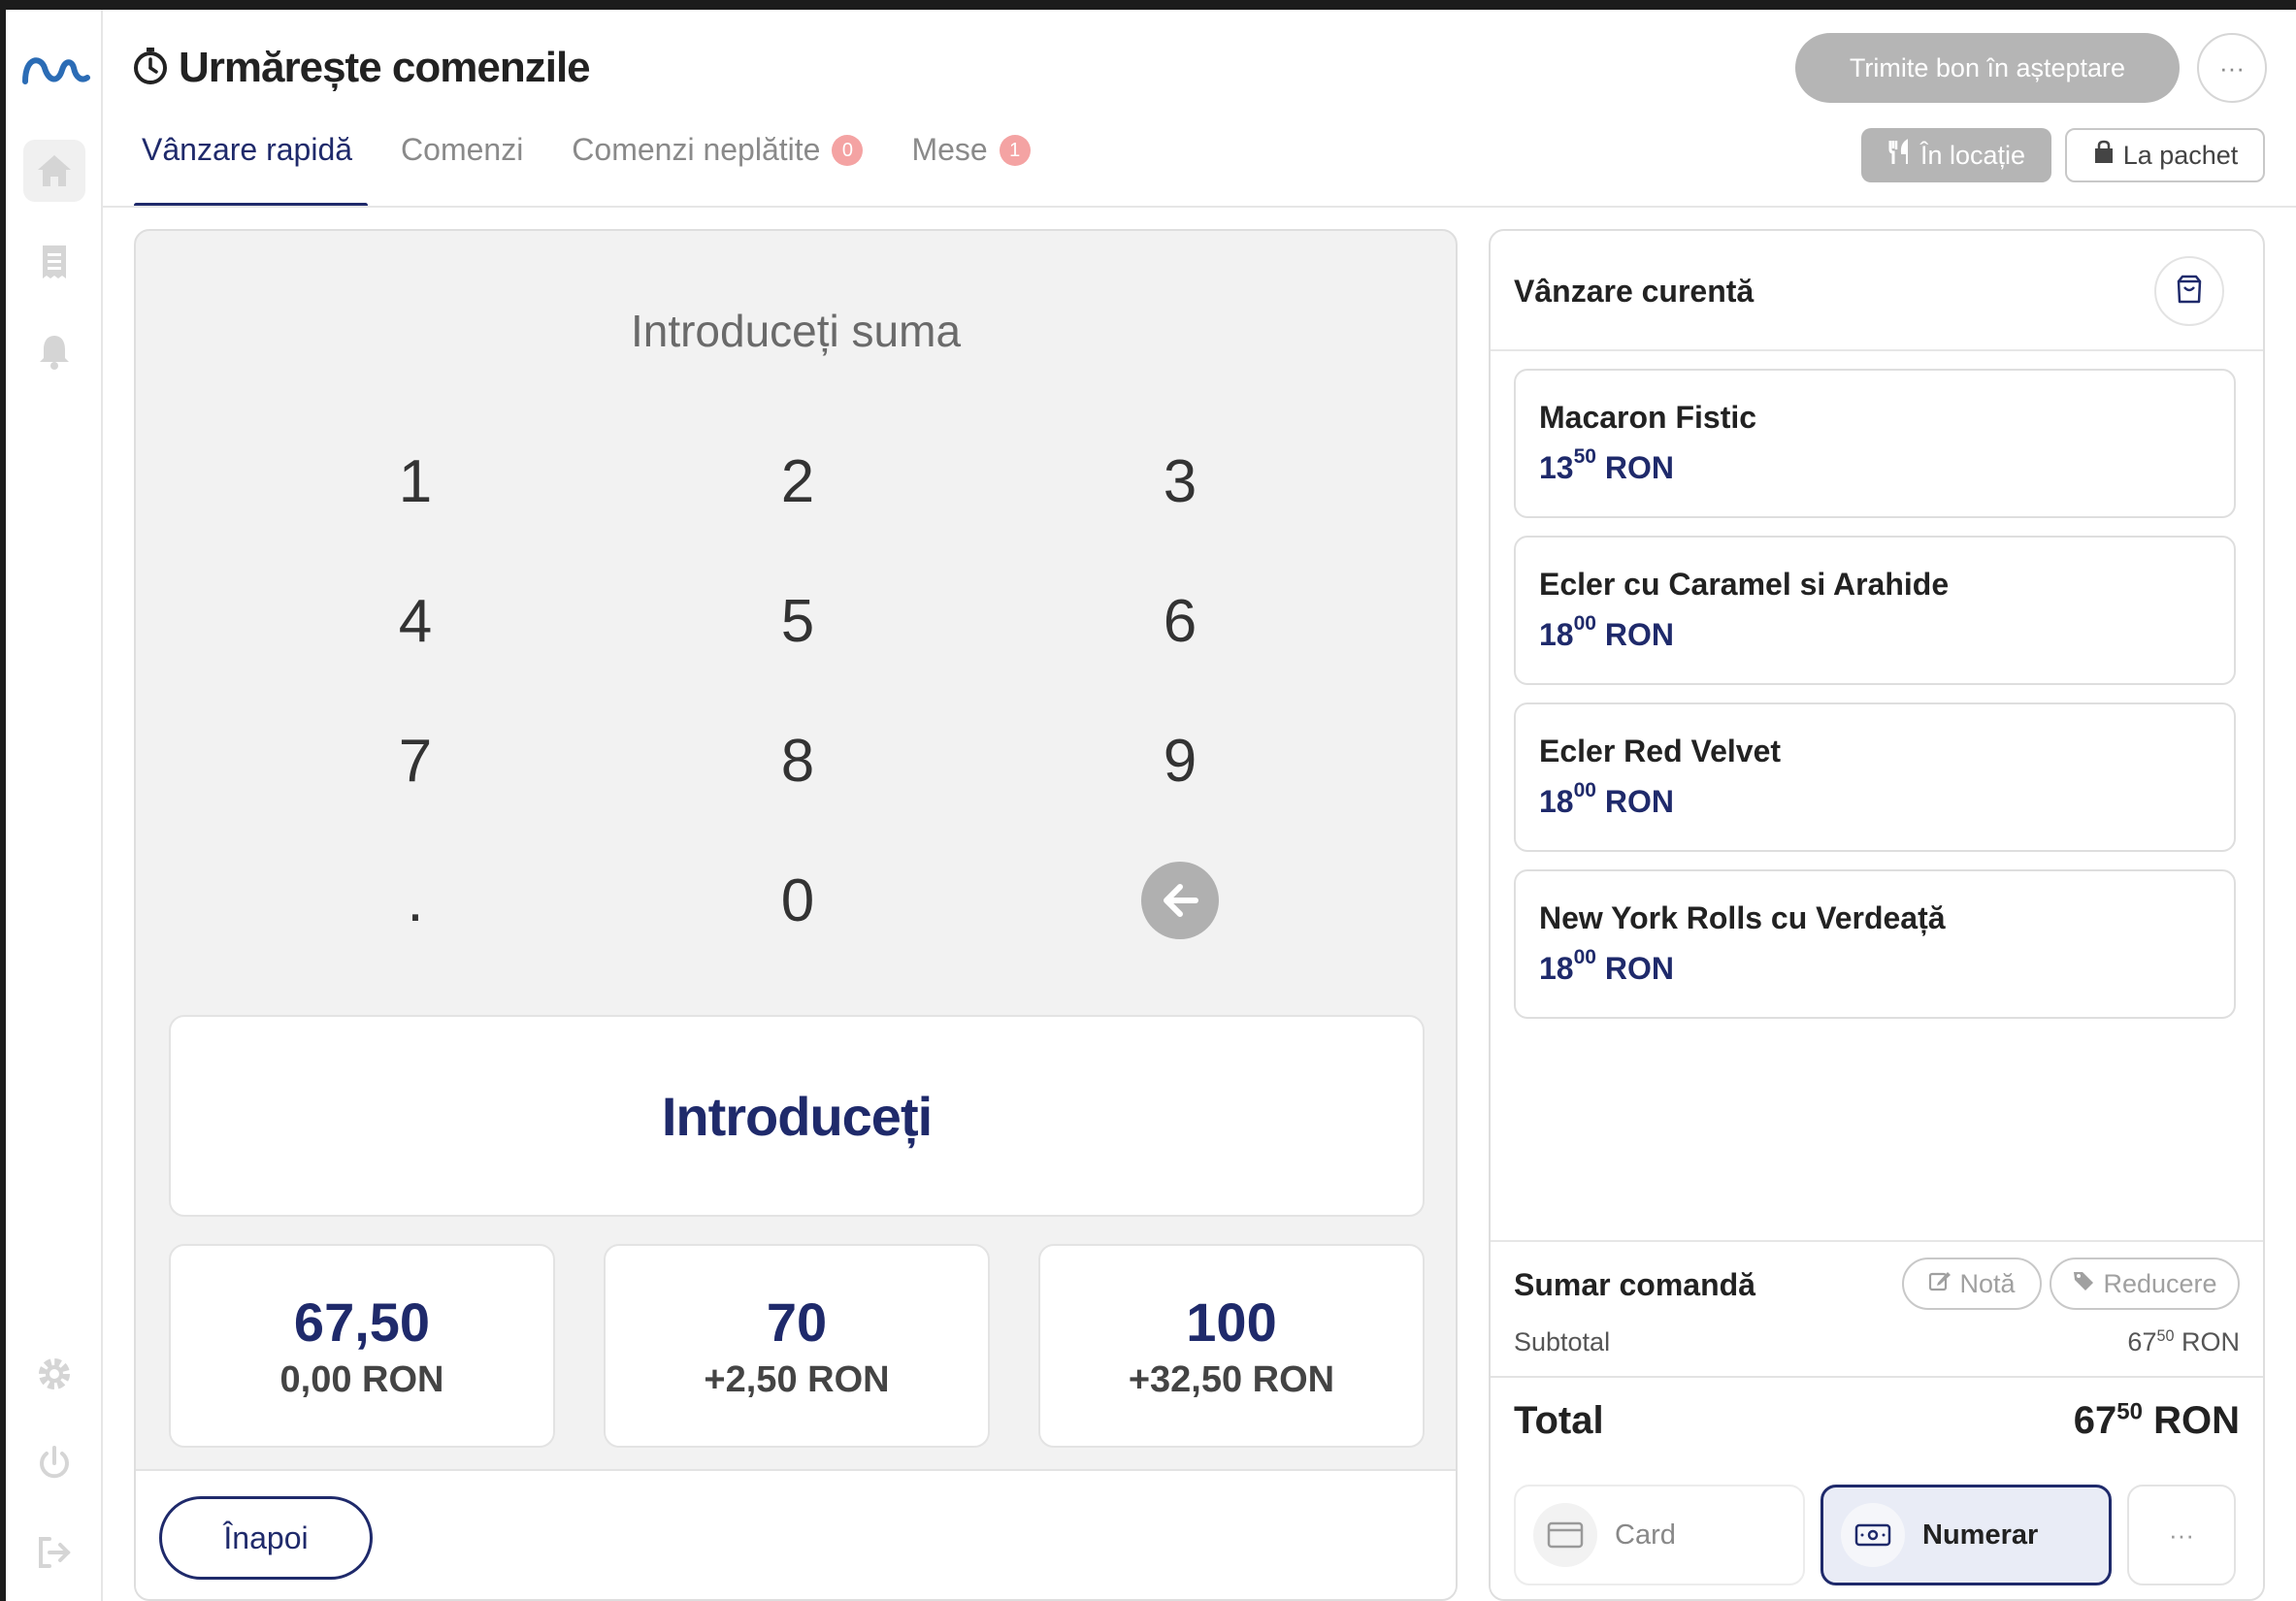  Describe the element at coordinates (54, 1374) in the screenshot. I see `gear-icon` at that location.